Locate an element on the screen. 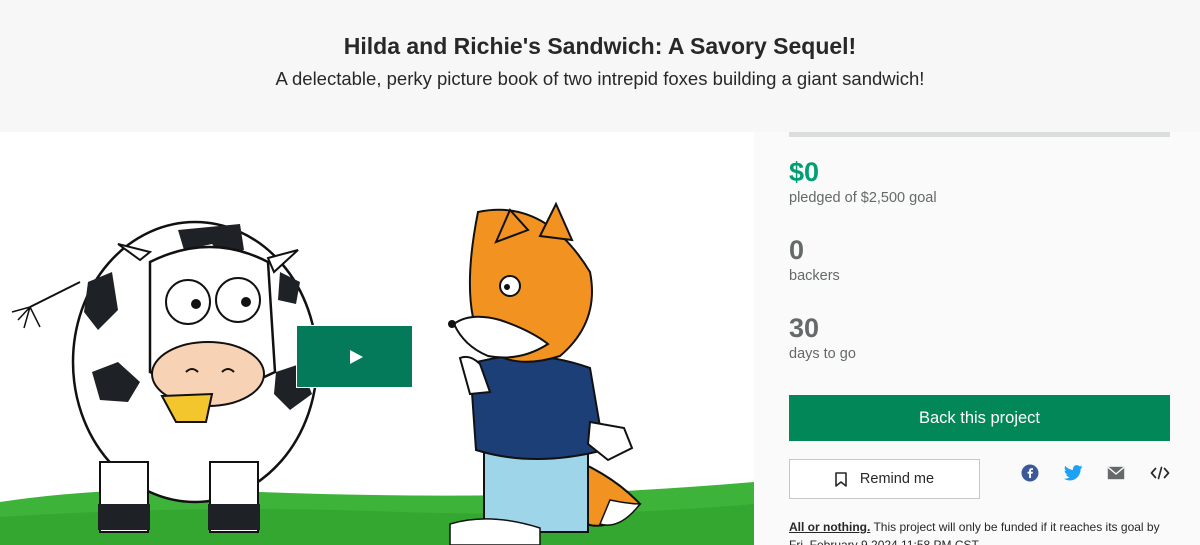 This screenshot has height=545, width=1200. back-project-button: Back this project is located at coordinates (979, 418).